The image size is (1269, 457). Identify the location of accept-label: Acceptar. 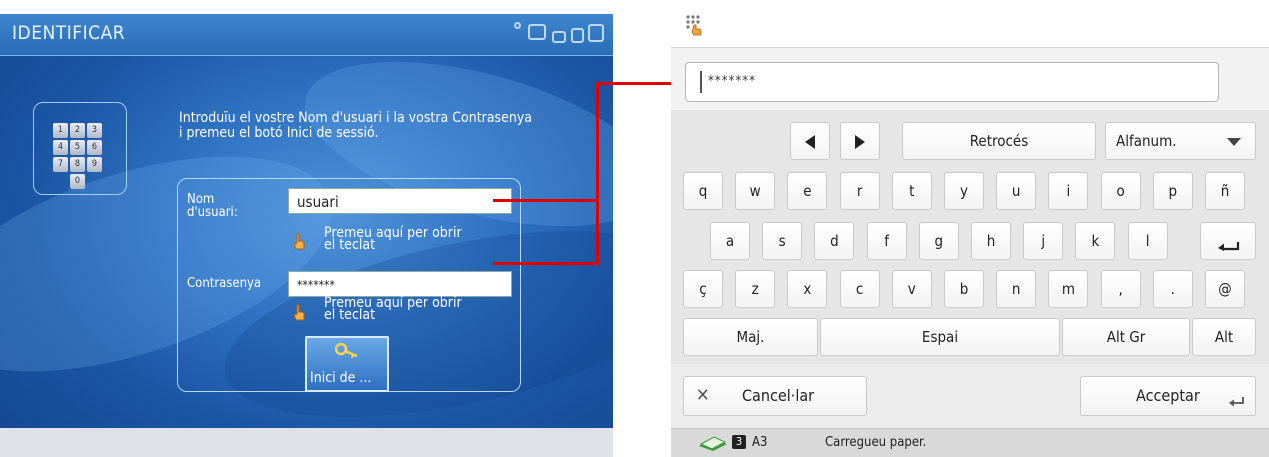
(1168, 395).